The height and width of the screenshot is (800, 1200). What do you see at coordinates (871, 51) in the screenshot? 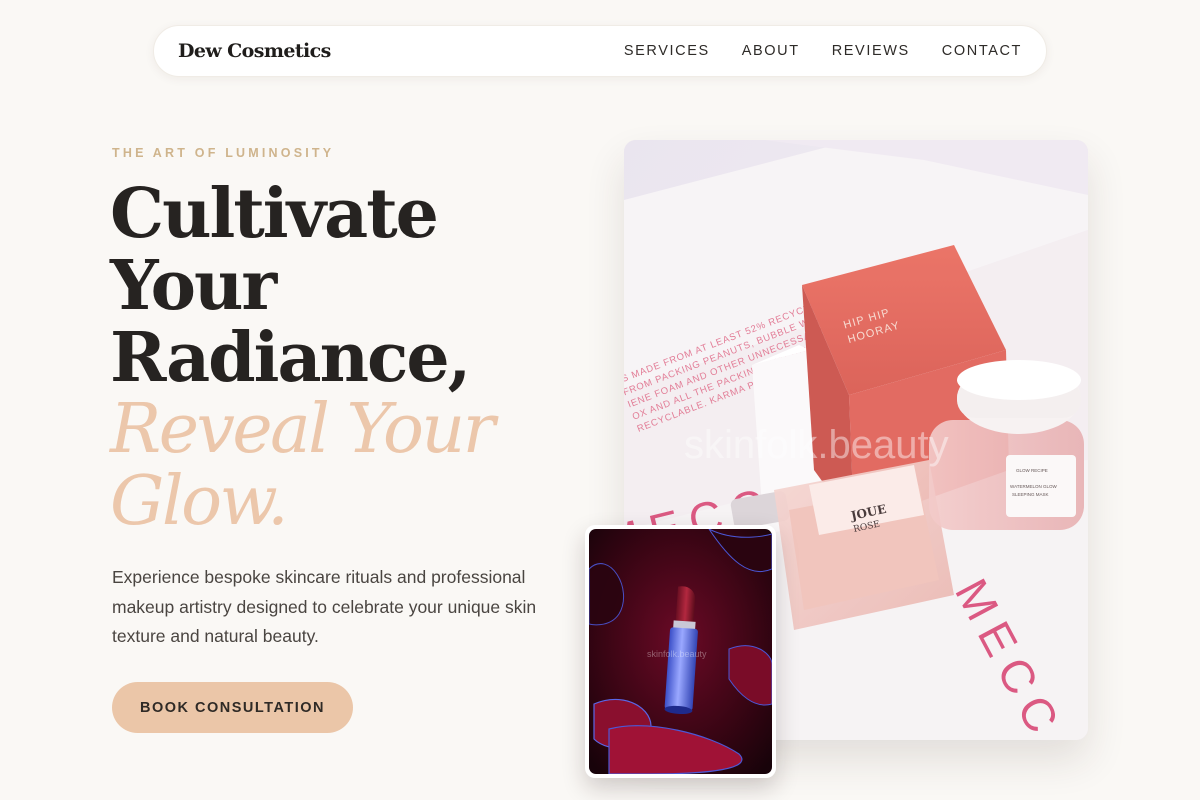
I see `nav-link-reviews: REVIEWS` at bounding box center [871, 51].